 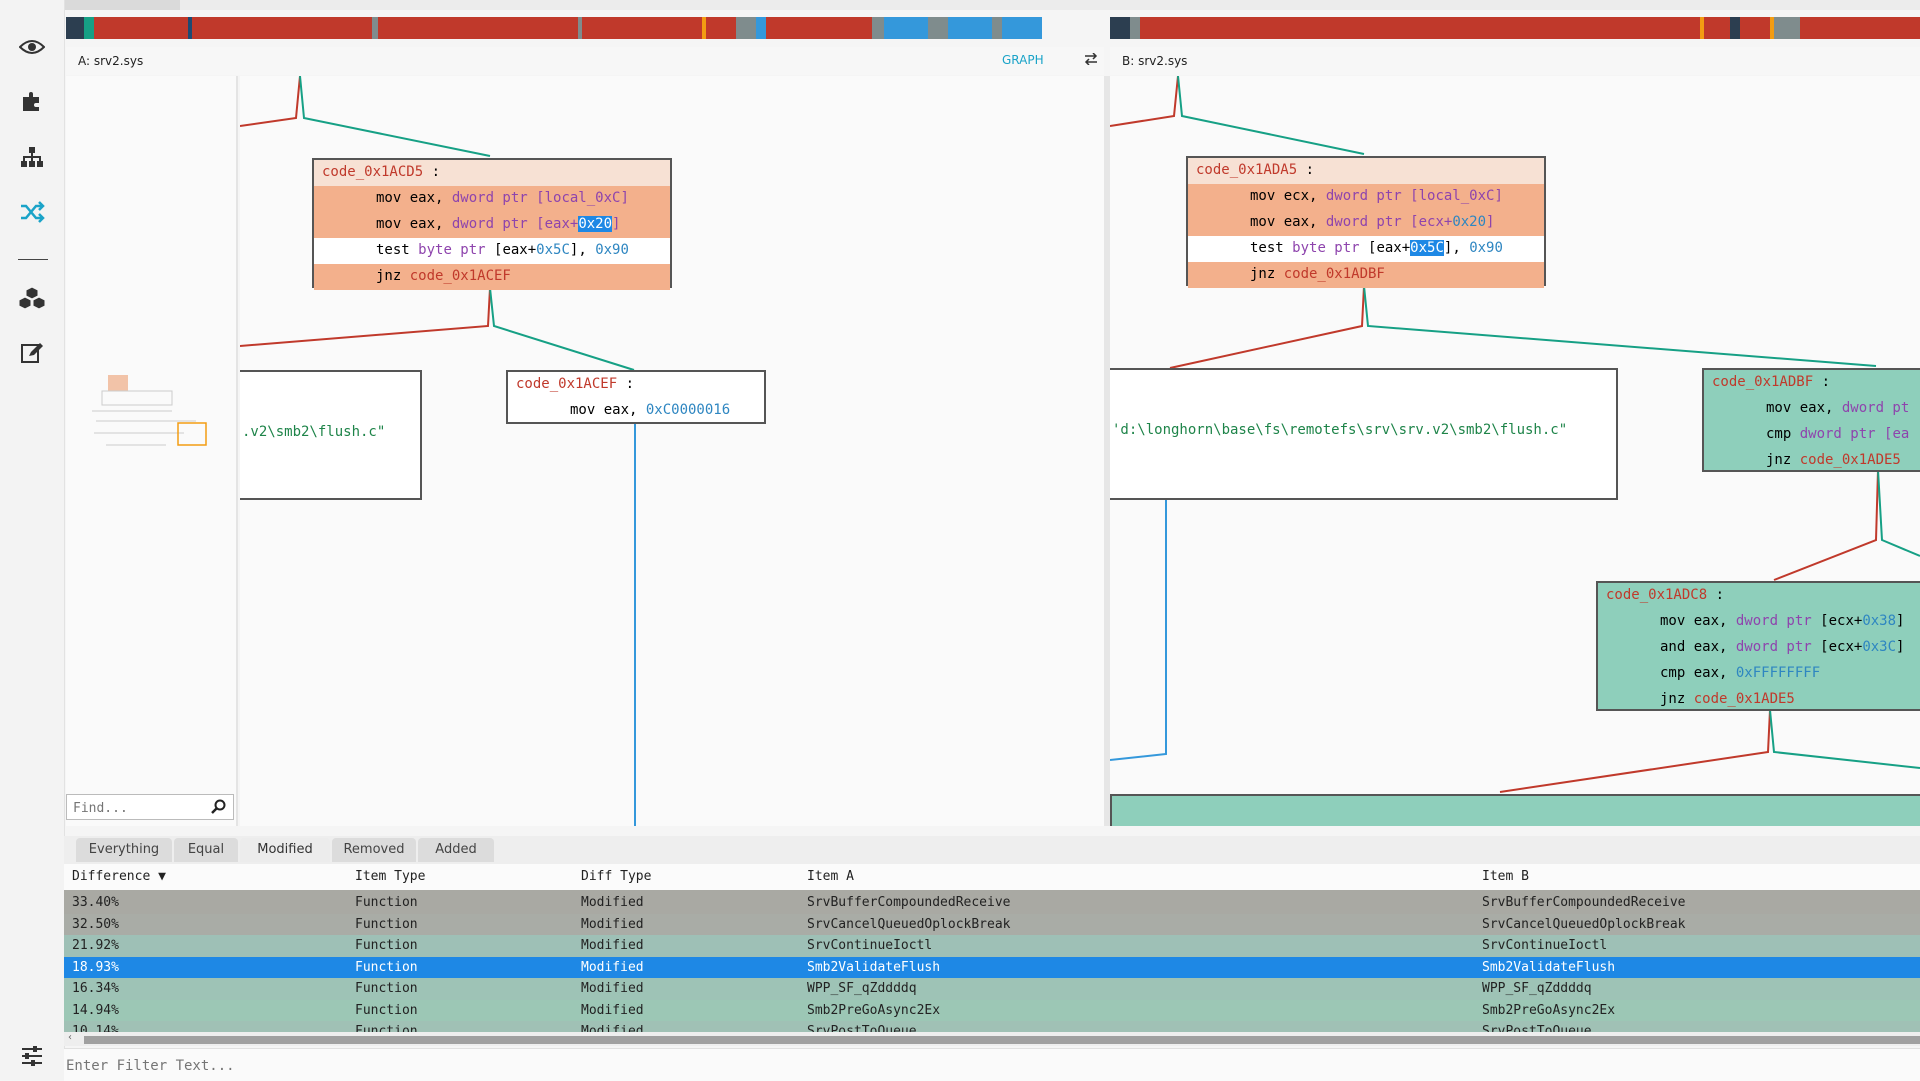 What do you see at coordinates (1023, 60) in the screenshot?
I see `graph-mode-button: GRAPH` at bounding box center [1023, 60].